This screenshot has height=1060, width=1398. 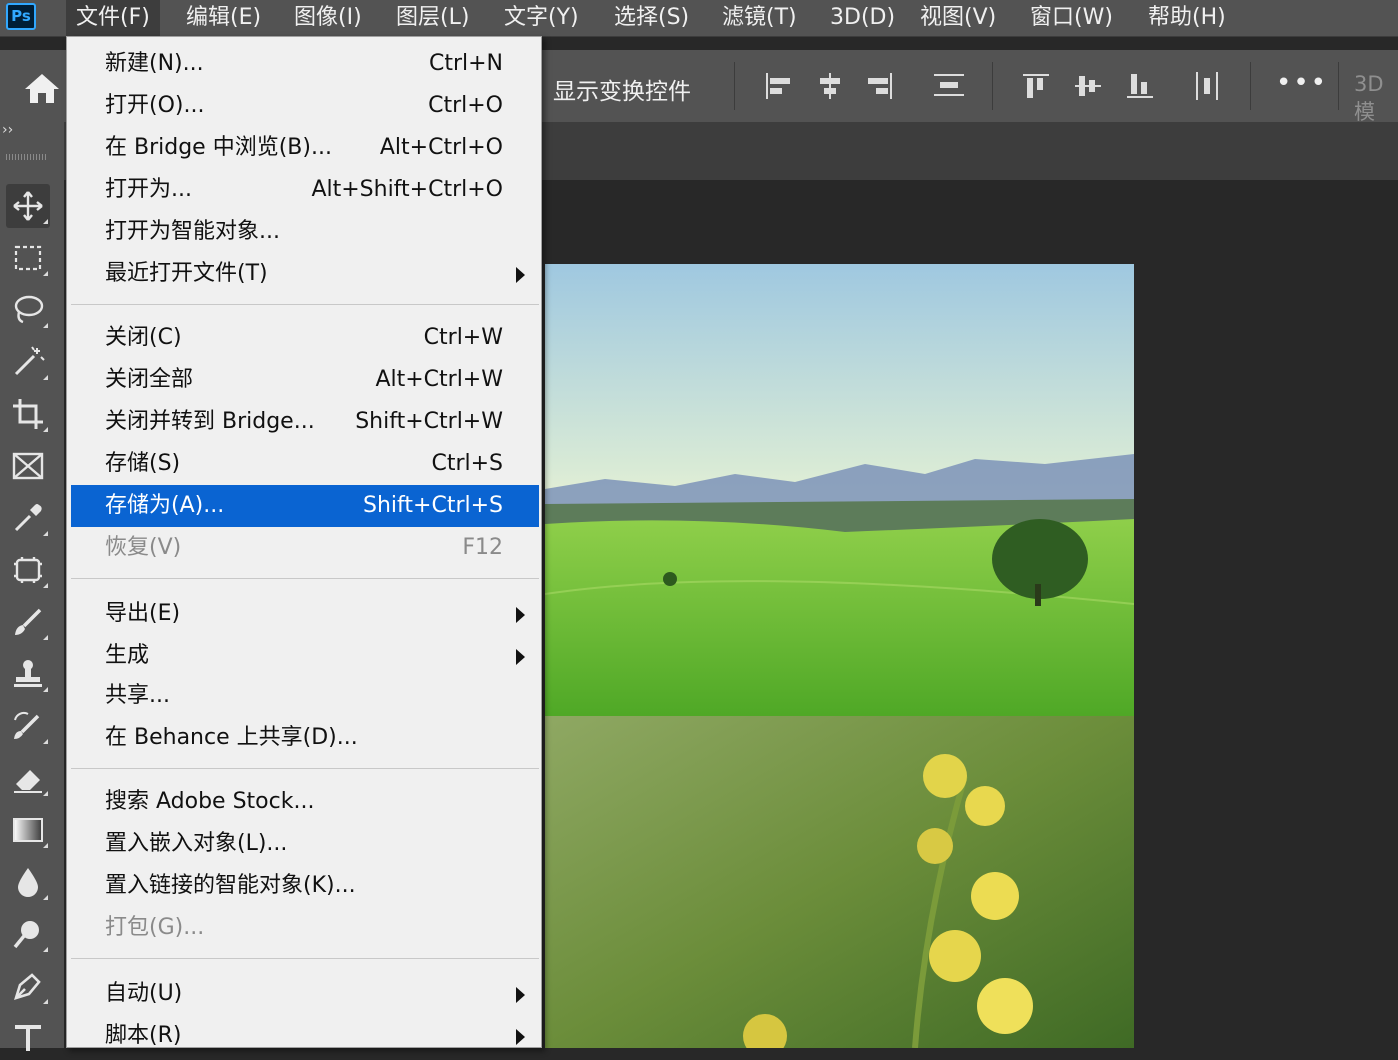 I want to click on align-vertical-center-icon, so click(x=1088, y=88).